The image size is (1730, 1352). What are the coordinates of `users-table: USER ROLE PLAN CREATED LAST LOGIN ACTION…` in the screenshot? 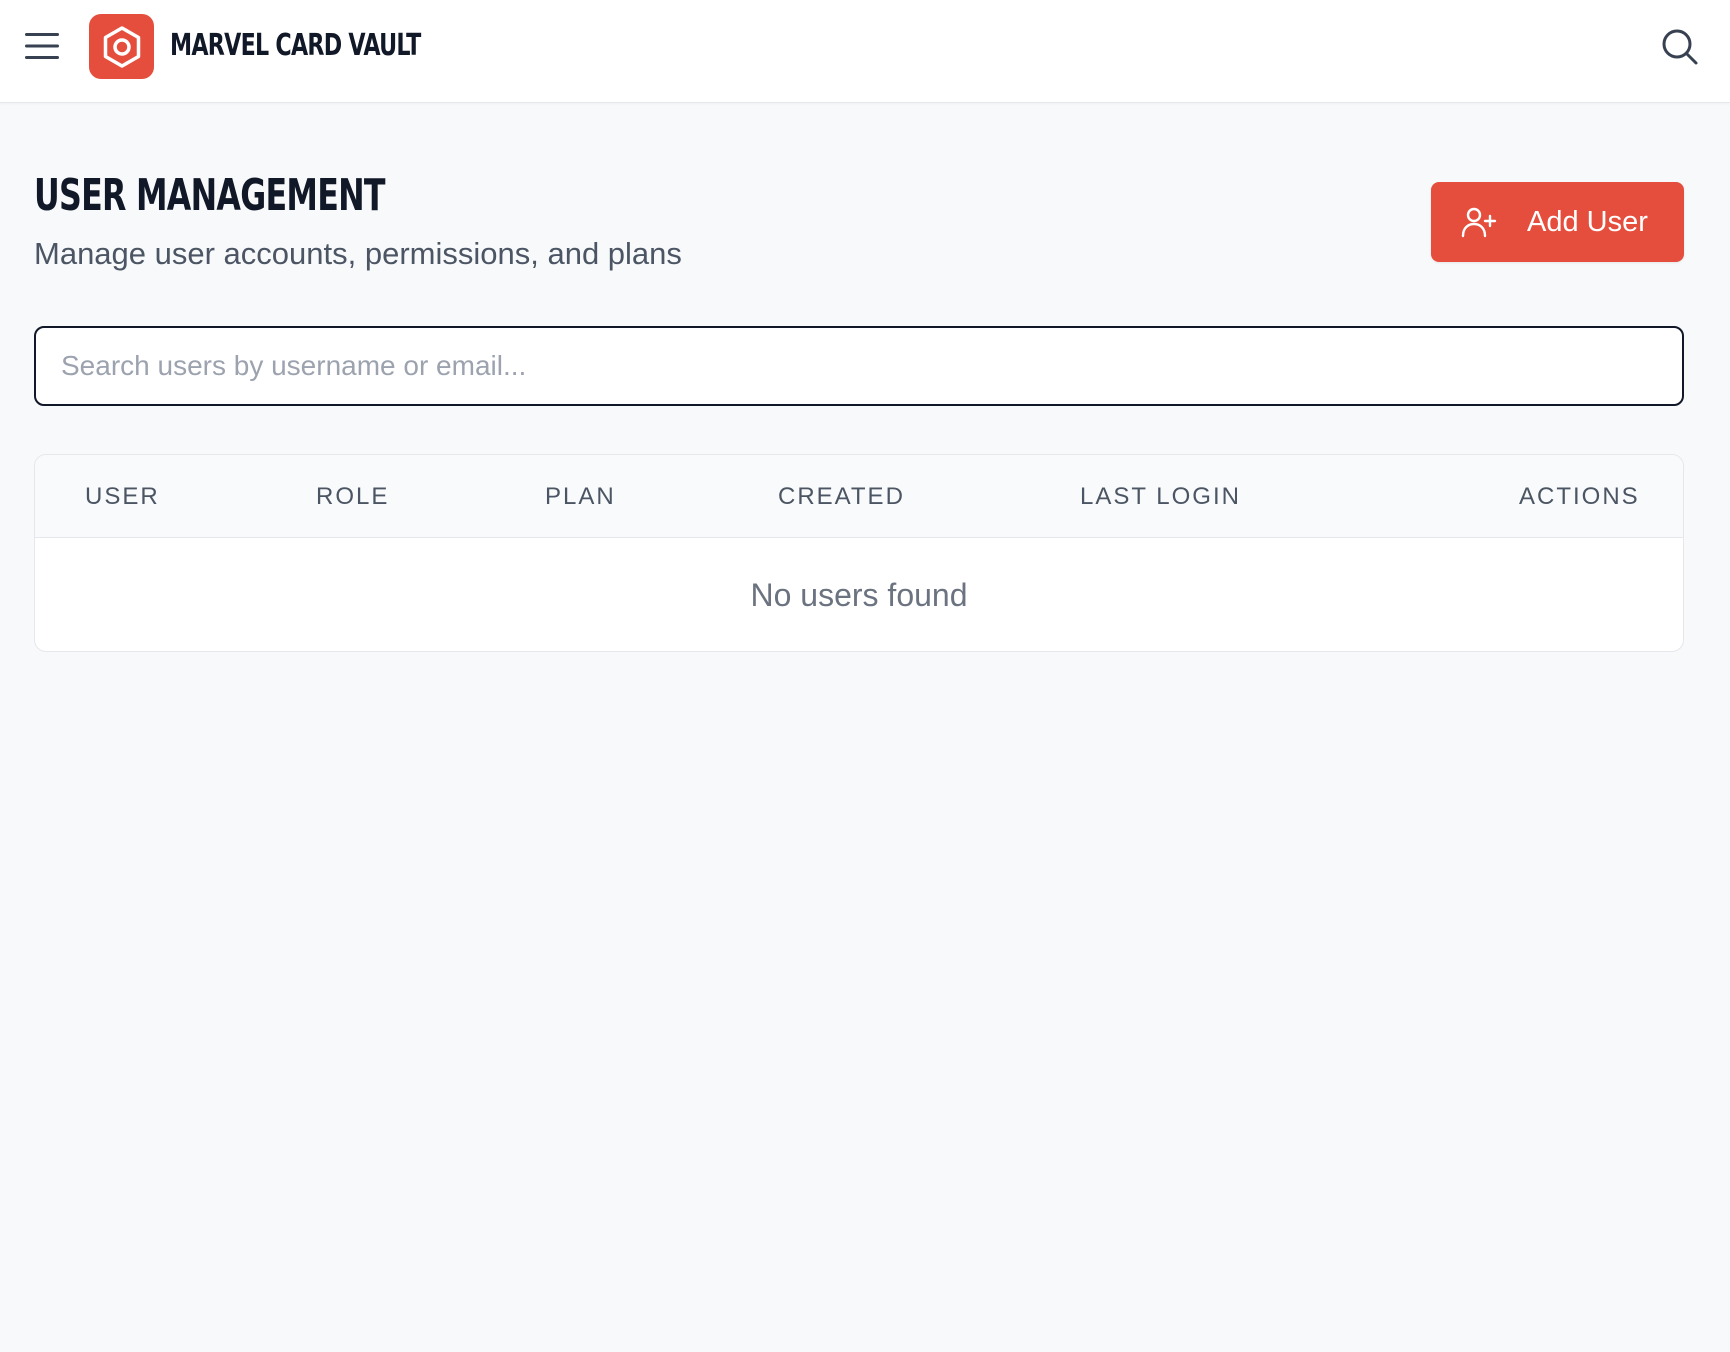 It's located at (859, 553).